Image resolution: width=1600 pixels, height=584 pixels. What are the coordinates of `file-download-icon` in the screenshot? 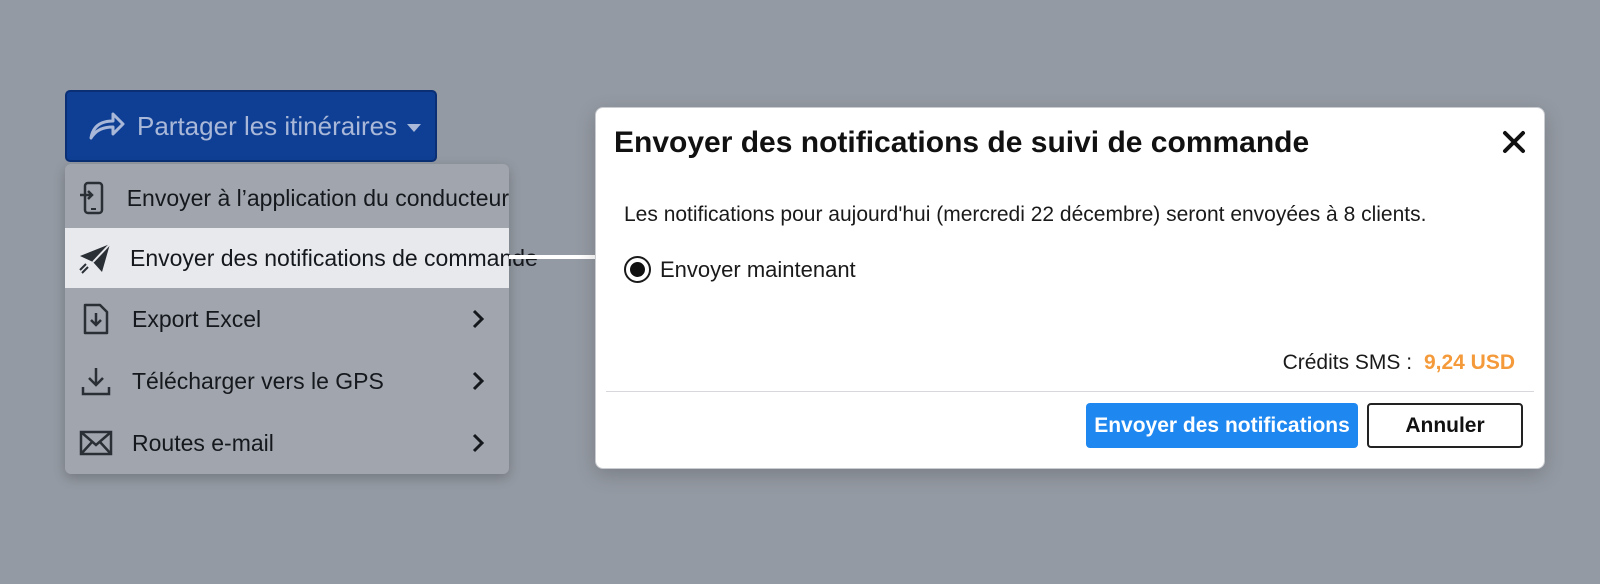 It's located at (96, 319).